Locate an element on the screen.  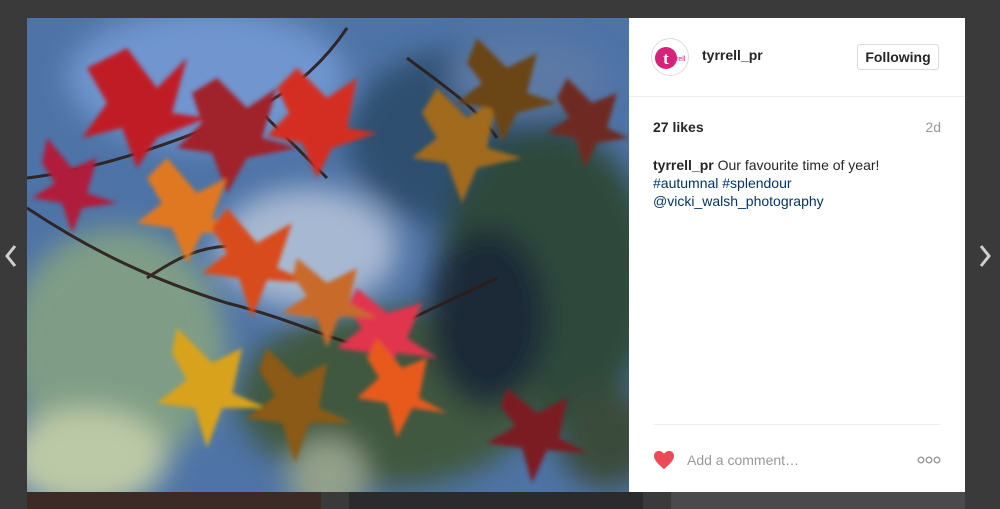
username-link: tyrrell_pr is located at coordinates (732, 55).